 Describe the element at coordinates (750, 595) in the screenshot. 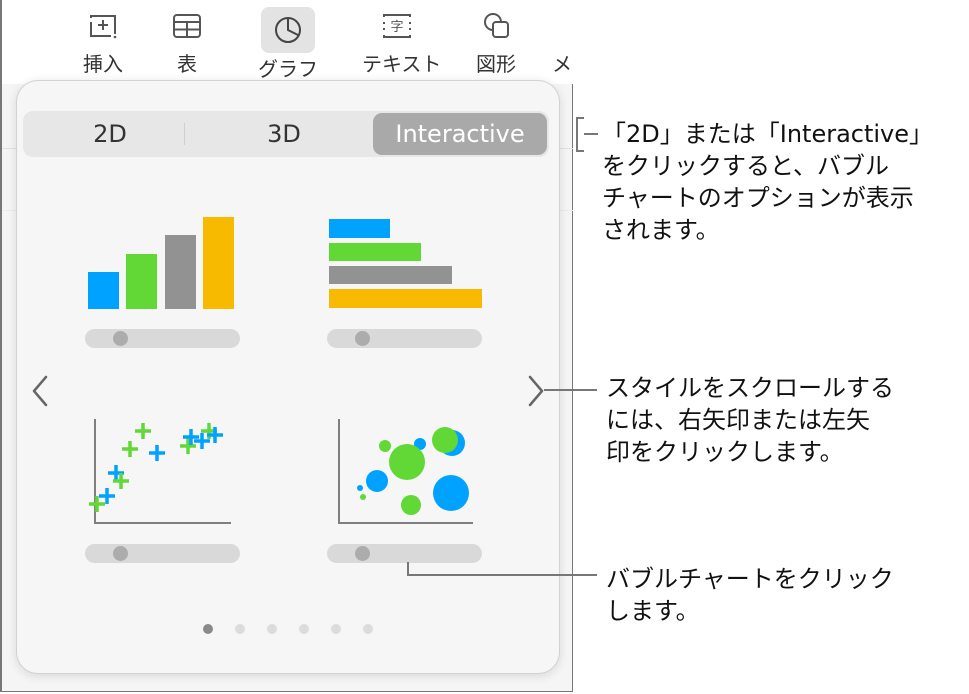

I see `callout-bubble-note: バブルチャートをクリック します。` at that location.